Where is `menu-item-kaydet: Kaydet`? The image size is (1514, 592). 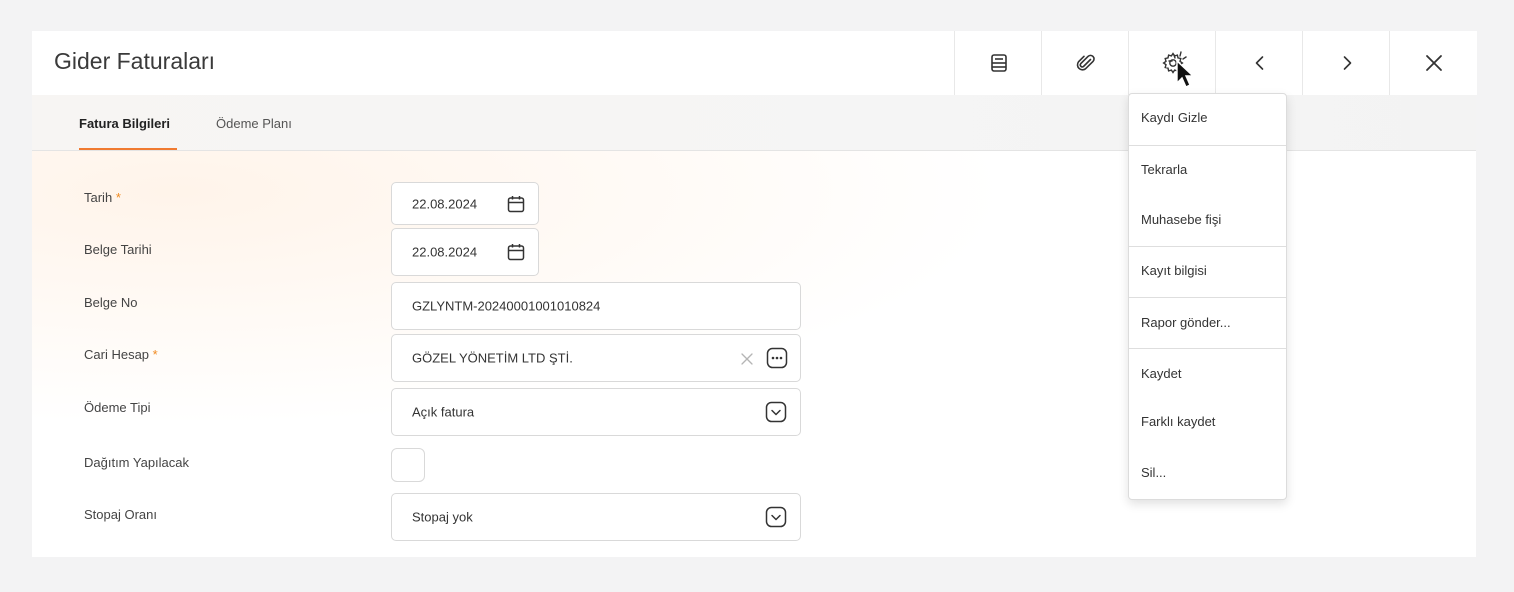 menu-item-kaydet: Kaydet is located at coordinates (1207, 374).